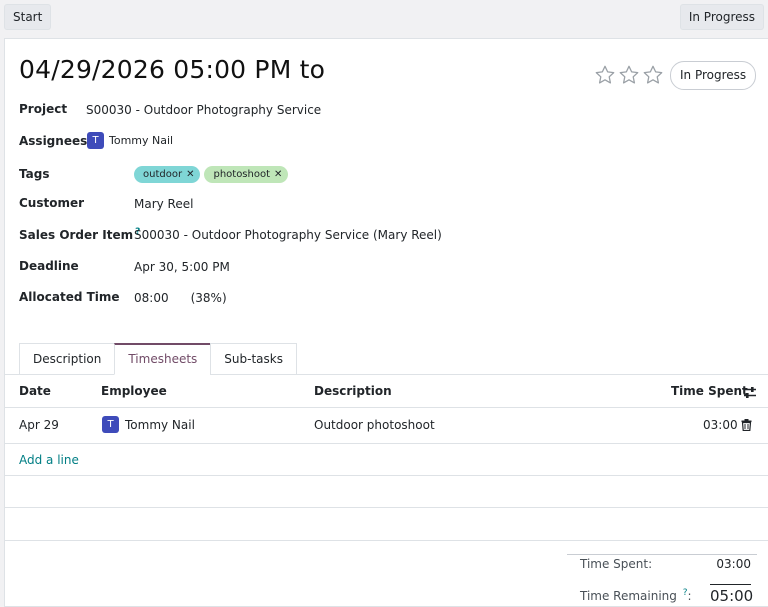  I want to click on tags-field: outdoor ✕ photoshoot ✕, so click(211, 174).